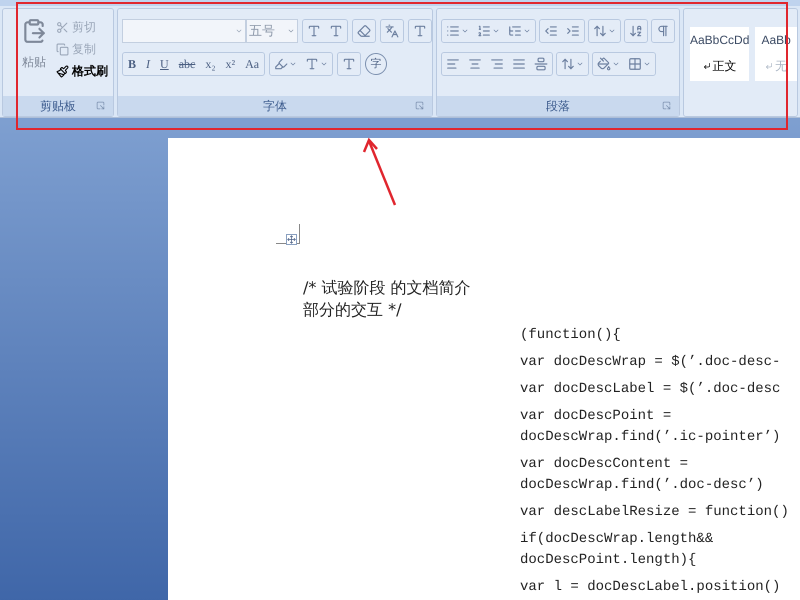 The image size is (800, 600). What do you see at coordinates (636, 31) in the screenshot?
I see `sort-icon` at bounding box center [636, 31].